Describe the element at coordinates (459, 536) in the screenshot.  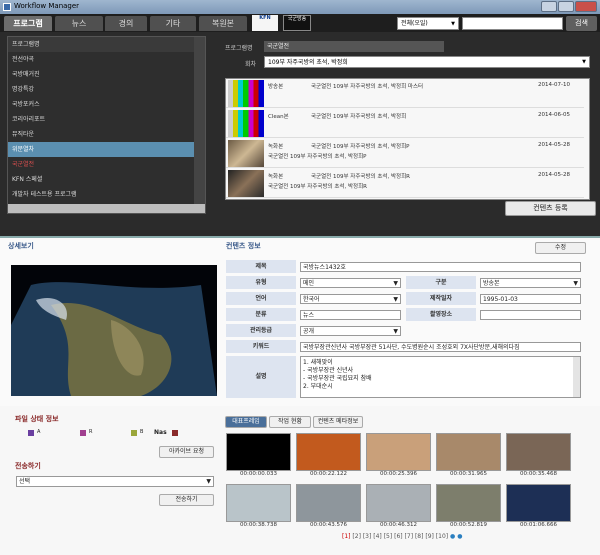
I see `last-page-icon: ●` at that location.